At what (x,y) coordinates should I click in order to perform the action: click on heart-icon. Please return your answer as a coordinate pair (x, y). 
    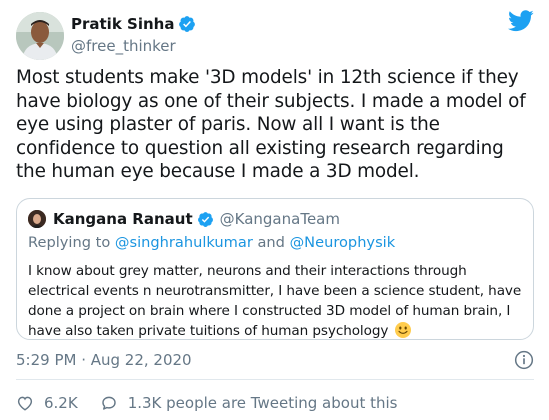
    Looking at the image, I should click on (25, 403).